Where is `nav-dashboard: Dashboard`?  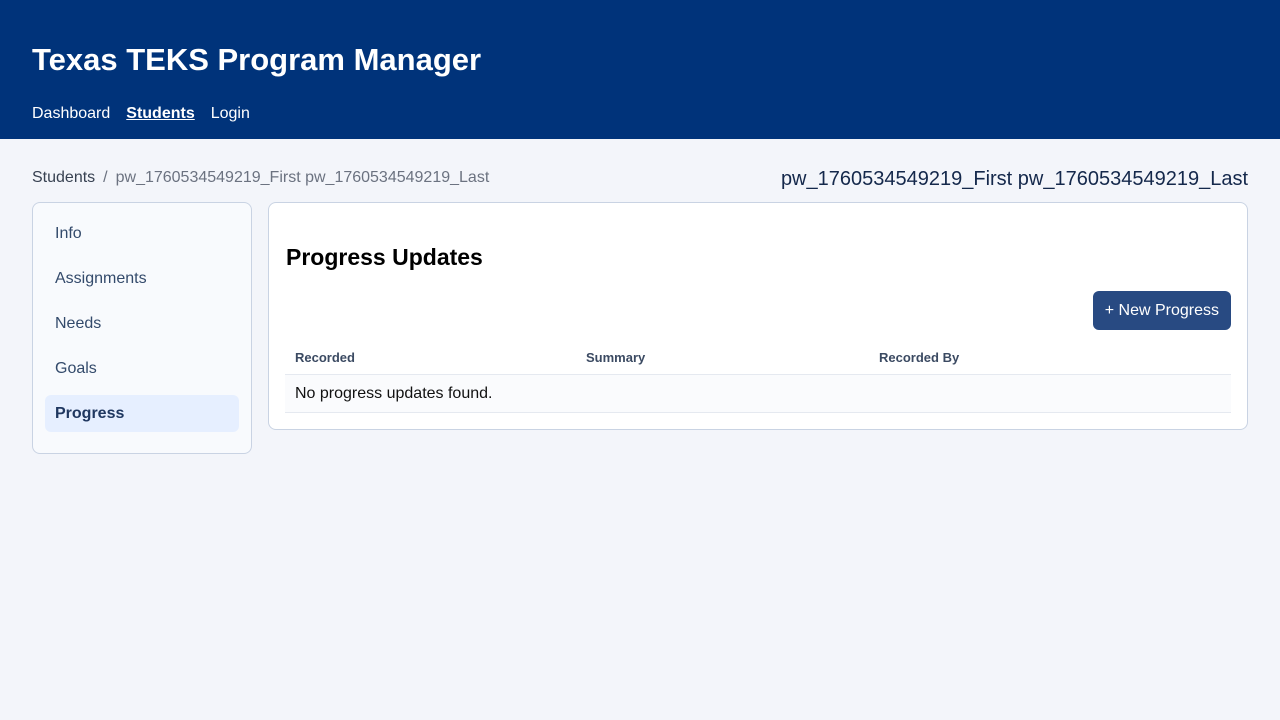
nav-dashboard: Dashboard is located at coordinates (71, 114).